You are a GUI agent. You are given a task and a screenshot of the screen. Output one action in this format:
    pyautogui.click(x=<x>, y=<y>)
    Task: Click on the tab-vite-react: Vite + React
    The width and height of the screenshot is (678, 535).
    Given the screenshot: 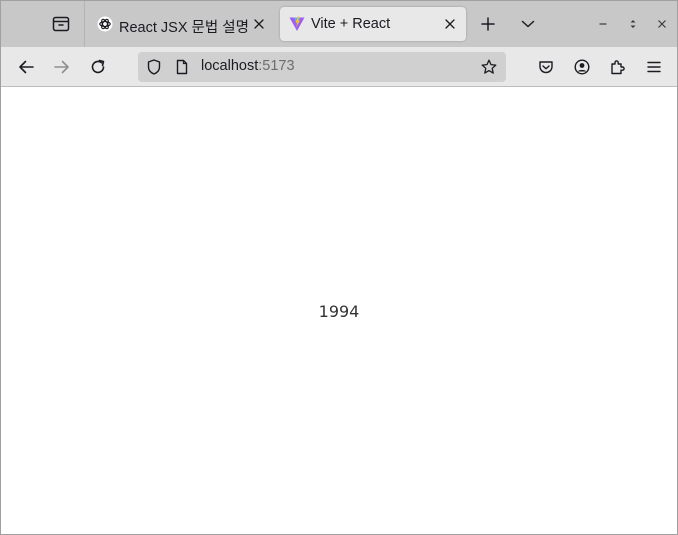 What is the action you would take?
    pyautogui.click(x=373, y=24)
    